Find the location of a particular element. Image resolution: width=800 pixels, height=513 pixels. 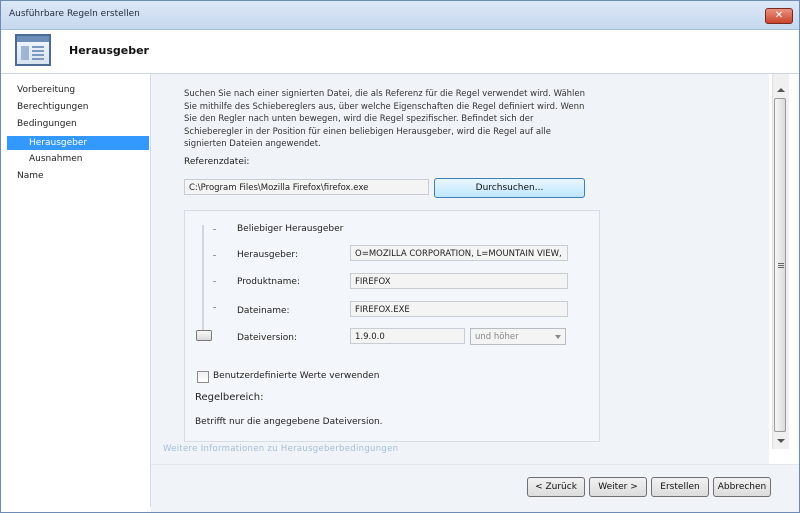

title-bar: Ausführbare Regeln erstellen ✕ is located at coordinates (400, 15).